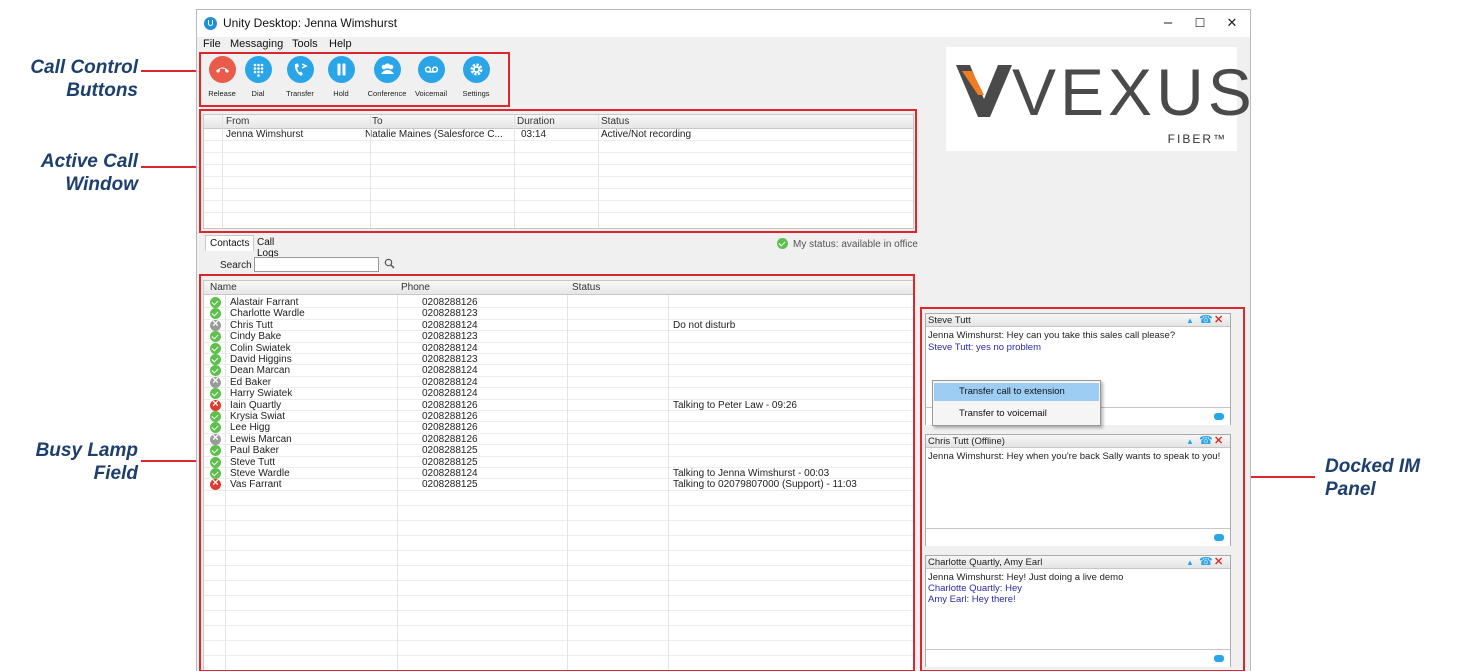 This screenshot has width=1462, height=671. What do you see at coordinates (115, 473) in the screenshot?
I see `callout-text: Field` at bounding box center [115, 473].